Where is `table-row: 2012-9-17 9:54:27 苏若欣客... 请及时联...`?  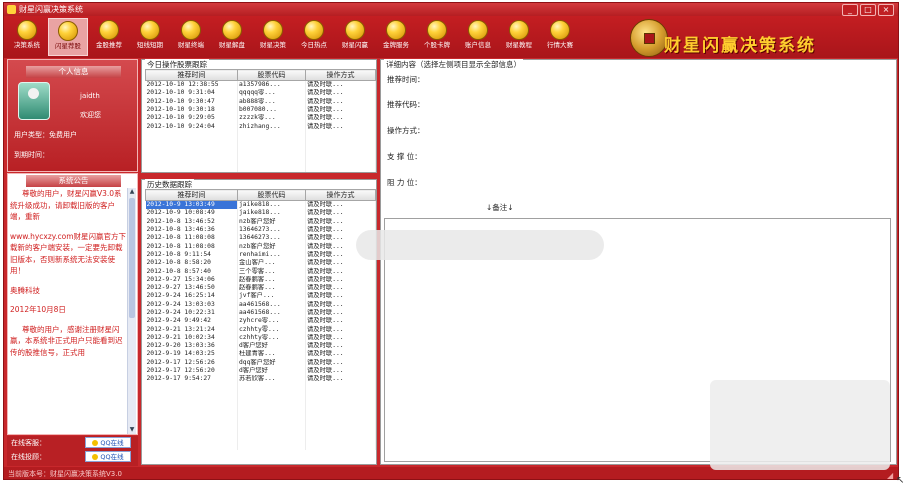 table-row: 2012-9-17 9:54:27 苏若欣客... 请及时联... is located at coordinates (260, 379).